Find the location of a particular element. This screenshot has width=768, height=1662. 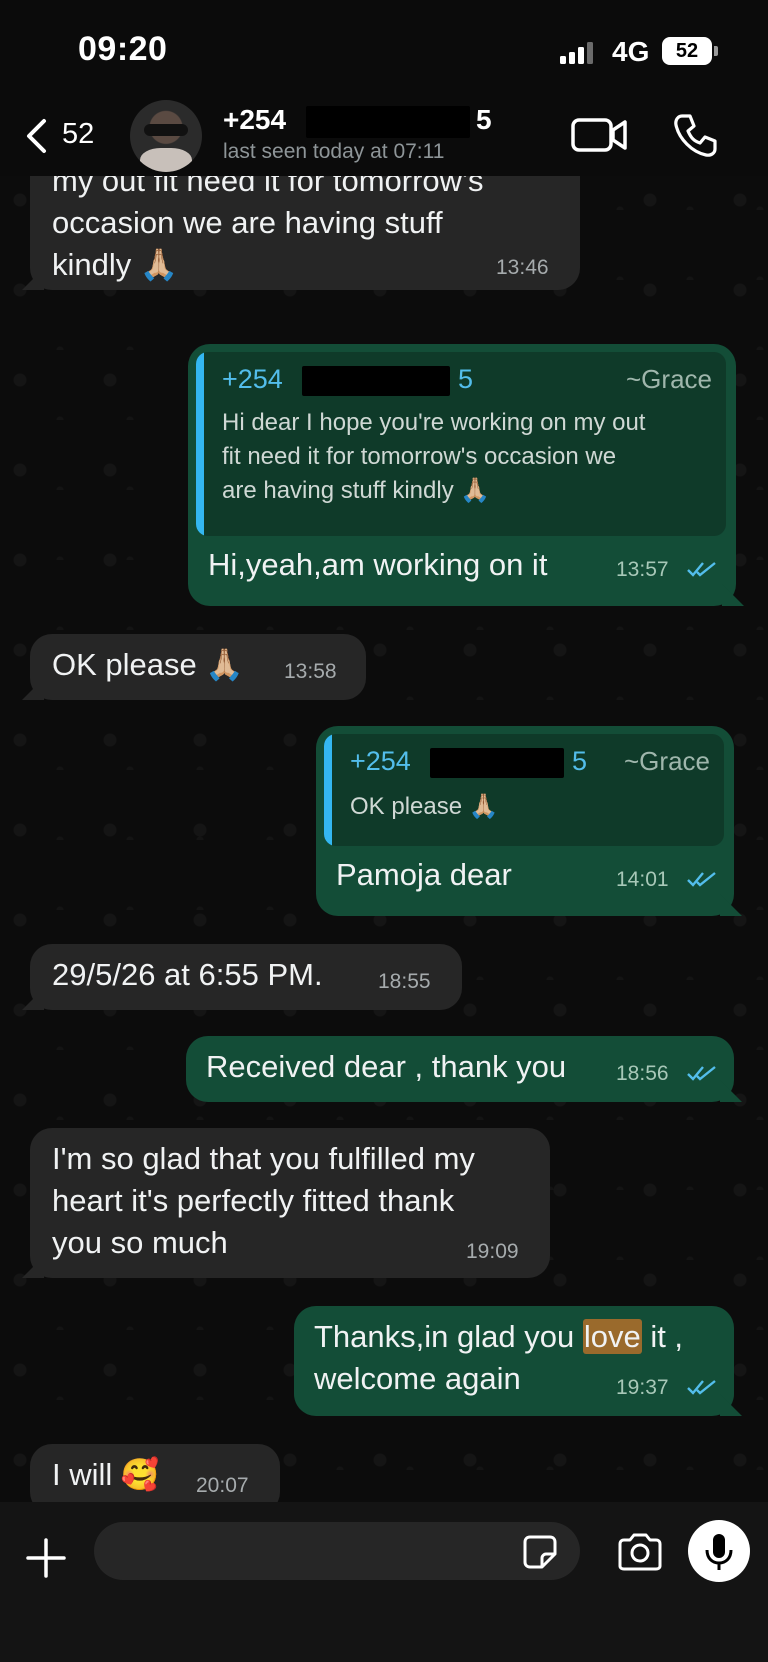

message-line: occasion we are having stuff is located at coordinates (247, 222).